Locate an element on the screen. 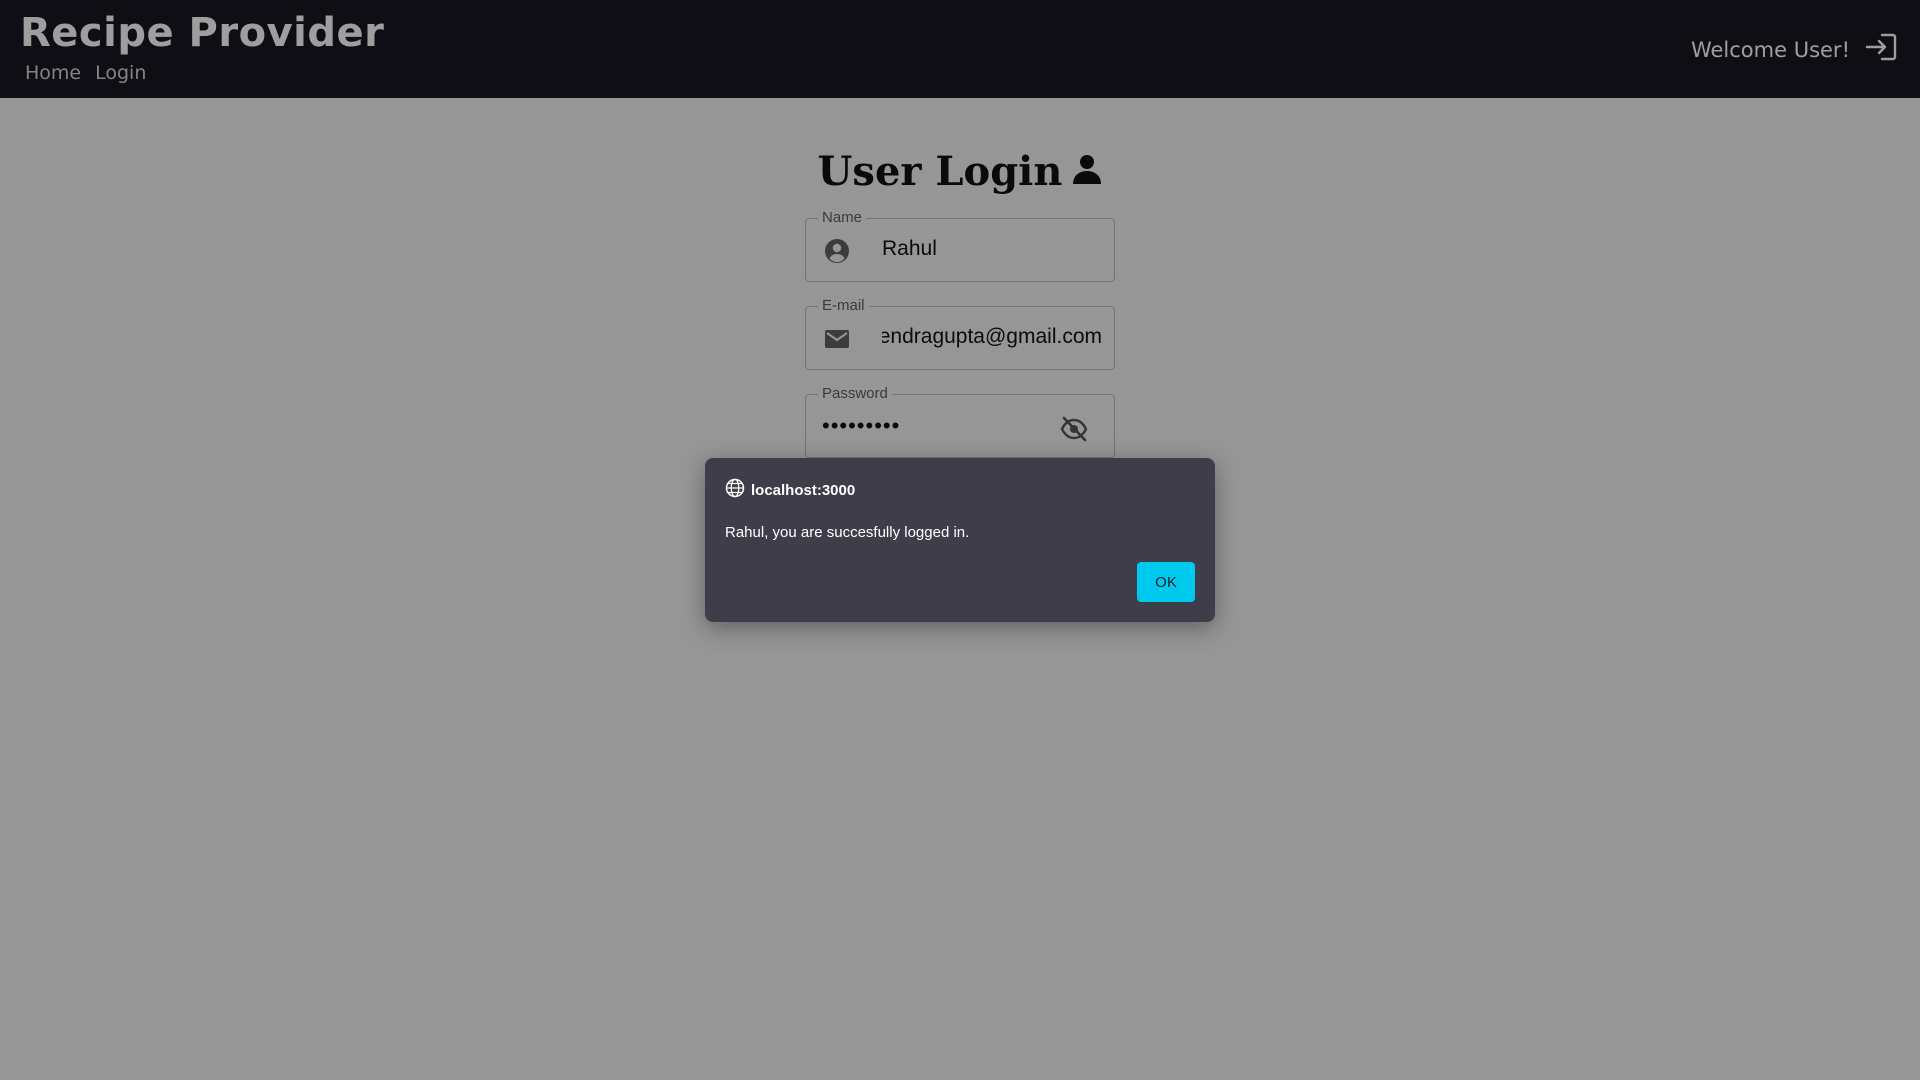 The width and height of the screenshot is (1920, 1080). dialog-origin-text: localhost:3000 is located at coordinates (803, 490).